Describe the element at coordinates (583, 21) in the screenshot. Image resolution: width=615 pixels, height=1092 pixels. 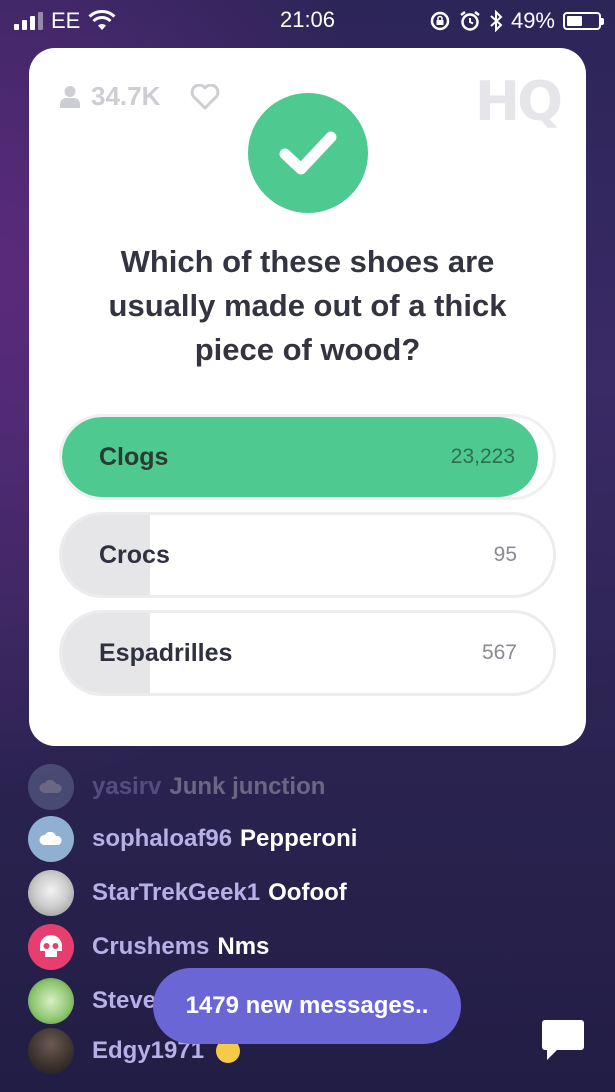
I see `battery-icon` at that location.